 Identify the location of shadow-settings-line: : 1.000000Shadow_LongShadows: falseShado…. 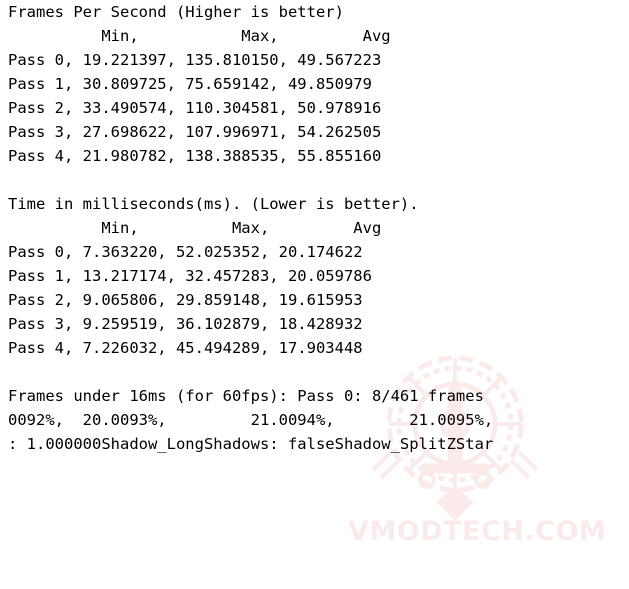
(251, 444).